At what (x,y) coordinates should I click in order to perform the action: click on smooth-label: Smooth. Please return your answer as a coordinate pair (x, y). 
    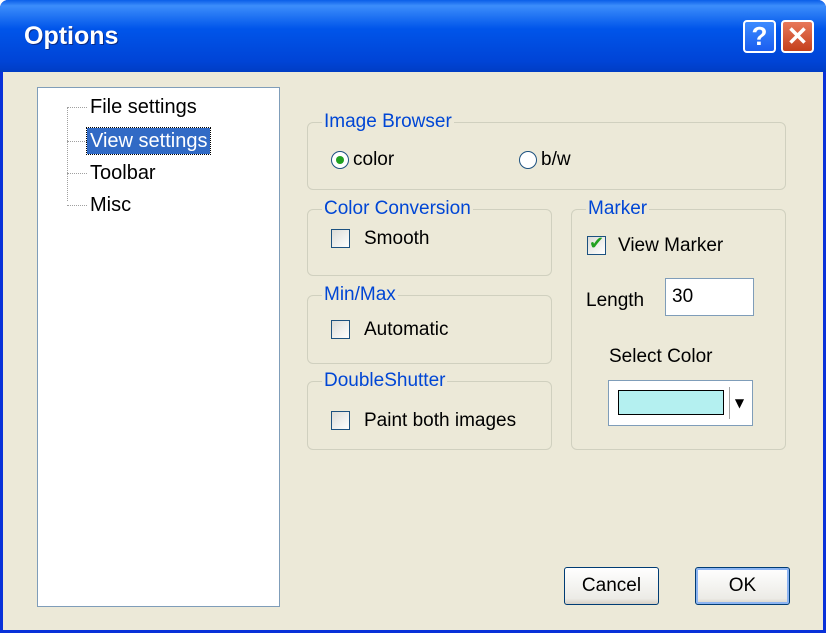
    Looking at the image, I should click on (396, 239).